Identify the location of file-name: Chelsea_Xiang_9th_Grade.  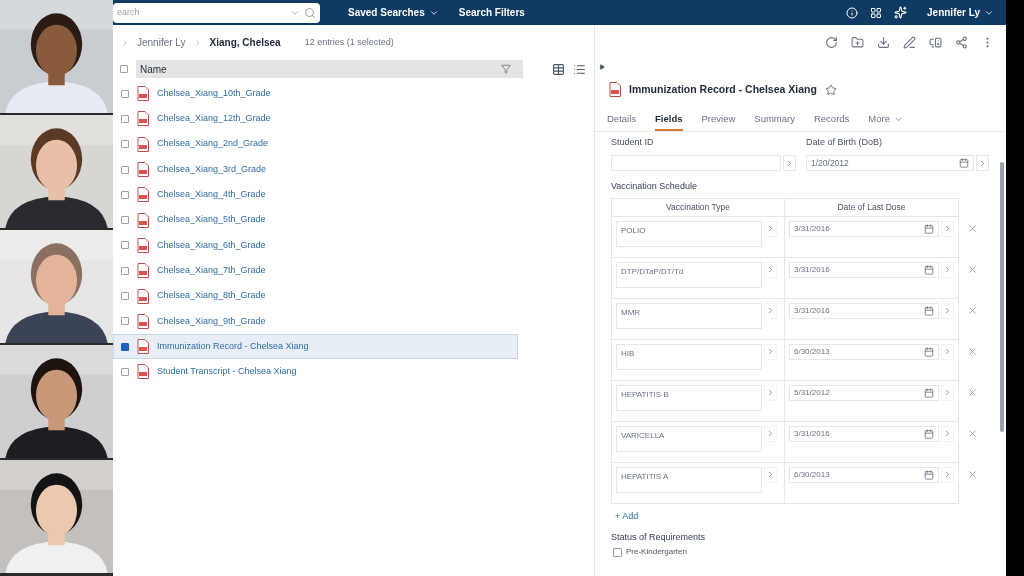
(211, 321).